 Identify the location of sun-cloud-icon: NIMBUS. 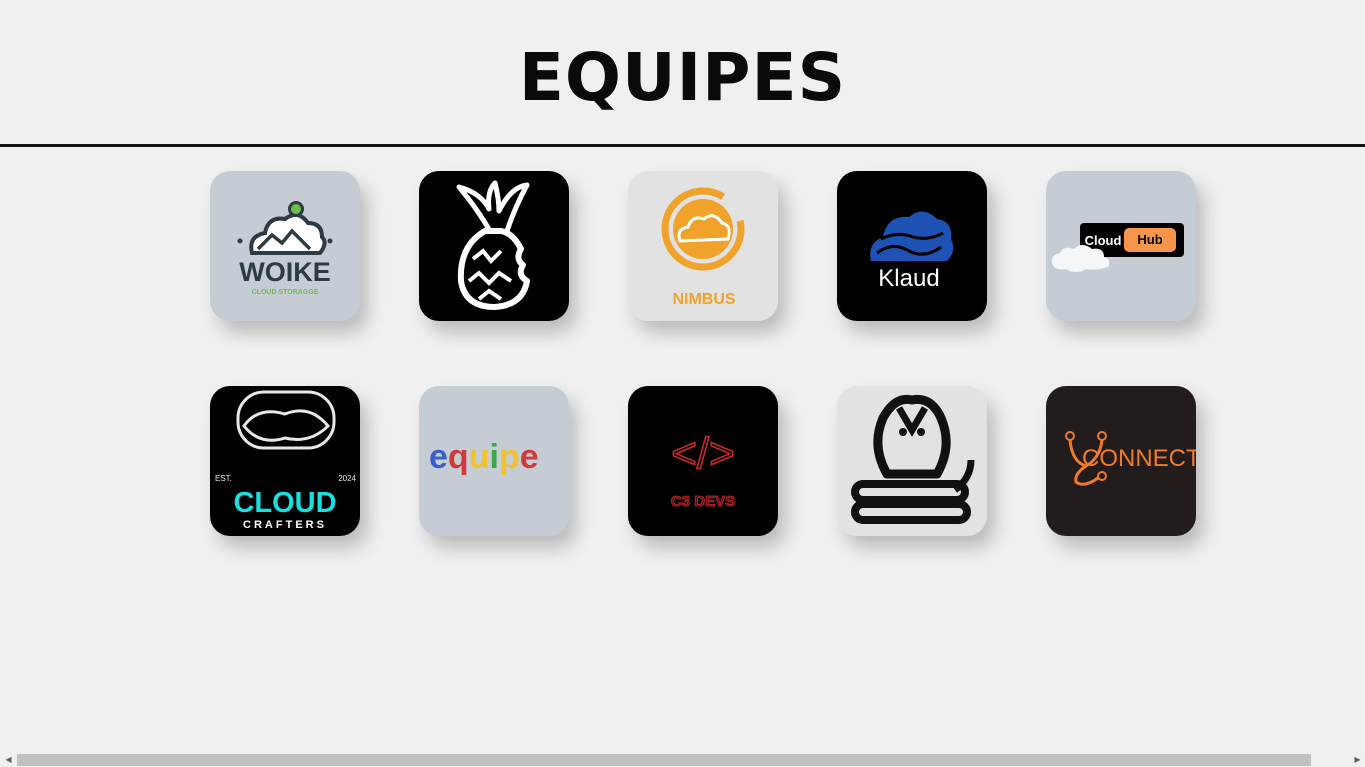
(703, 247).